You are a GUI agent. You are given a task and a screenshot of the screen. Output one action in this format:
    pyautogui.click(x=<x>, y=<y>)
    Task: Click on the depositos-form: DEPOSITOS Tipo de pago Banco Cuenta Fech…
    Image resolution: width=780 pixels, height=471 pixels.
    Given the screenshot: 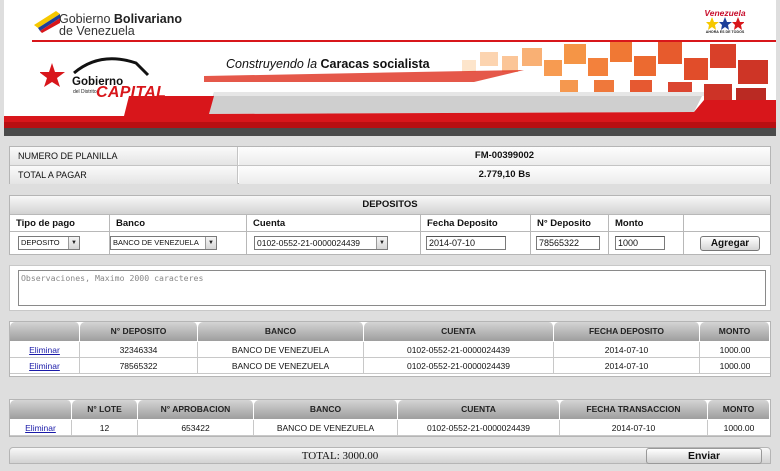 What is the action you would take?
    pyautogui.click(x=390, y=225)
    